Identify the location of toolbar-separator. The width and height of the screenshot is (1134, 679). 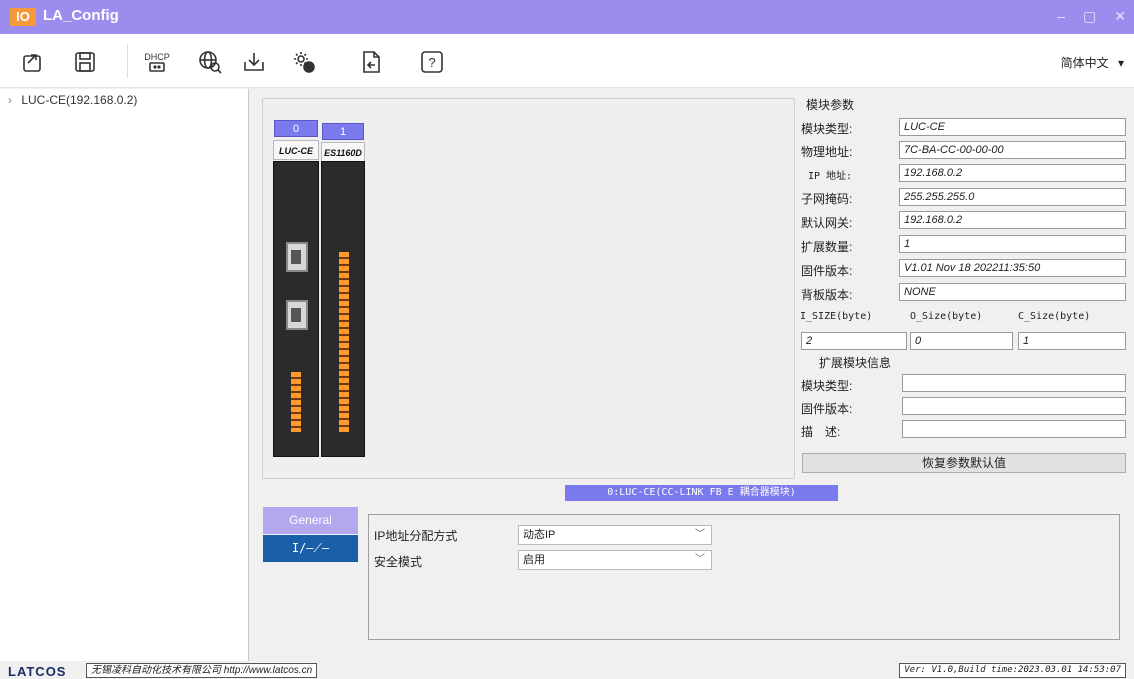
(127, 61).